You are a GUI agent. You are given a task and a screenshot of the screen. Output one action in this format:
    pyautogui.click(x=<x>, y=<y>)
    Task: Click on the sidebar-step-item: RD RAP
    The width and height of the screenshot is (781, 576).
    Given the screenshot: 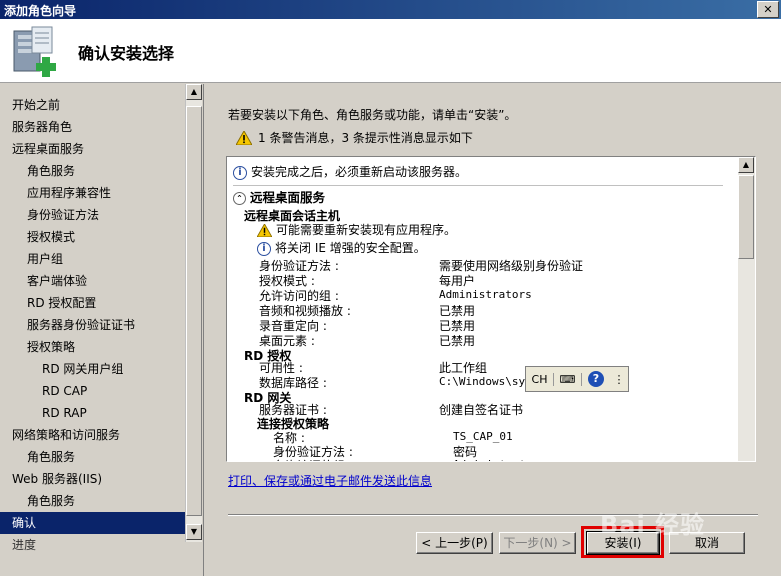 What is the action you would take?
    pyautogui.click(x=92, y=413)
    